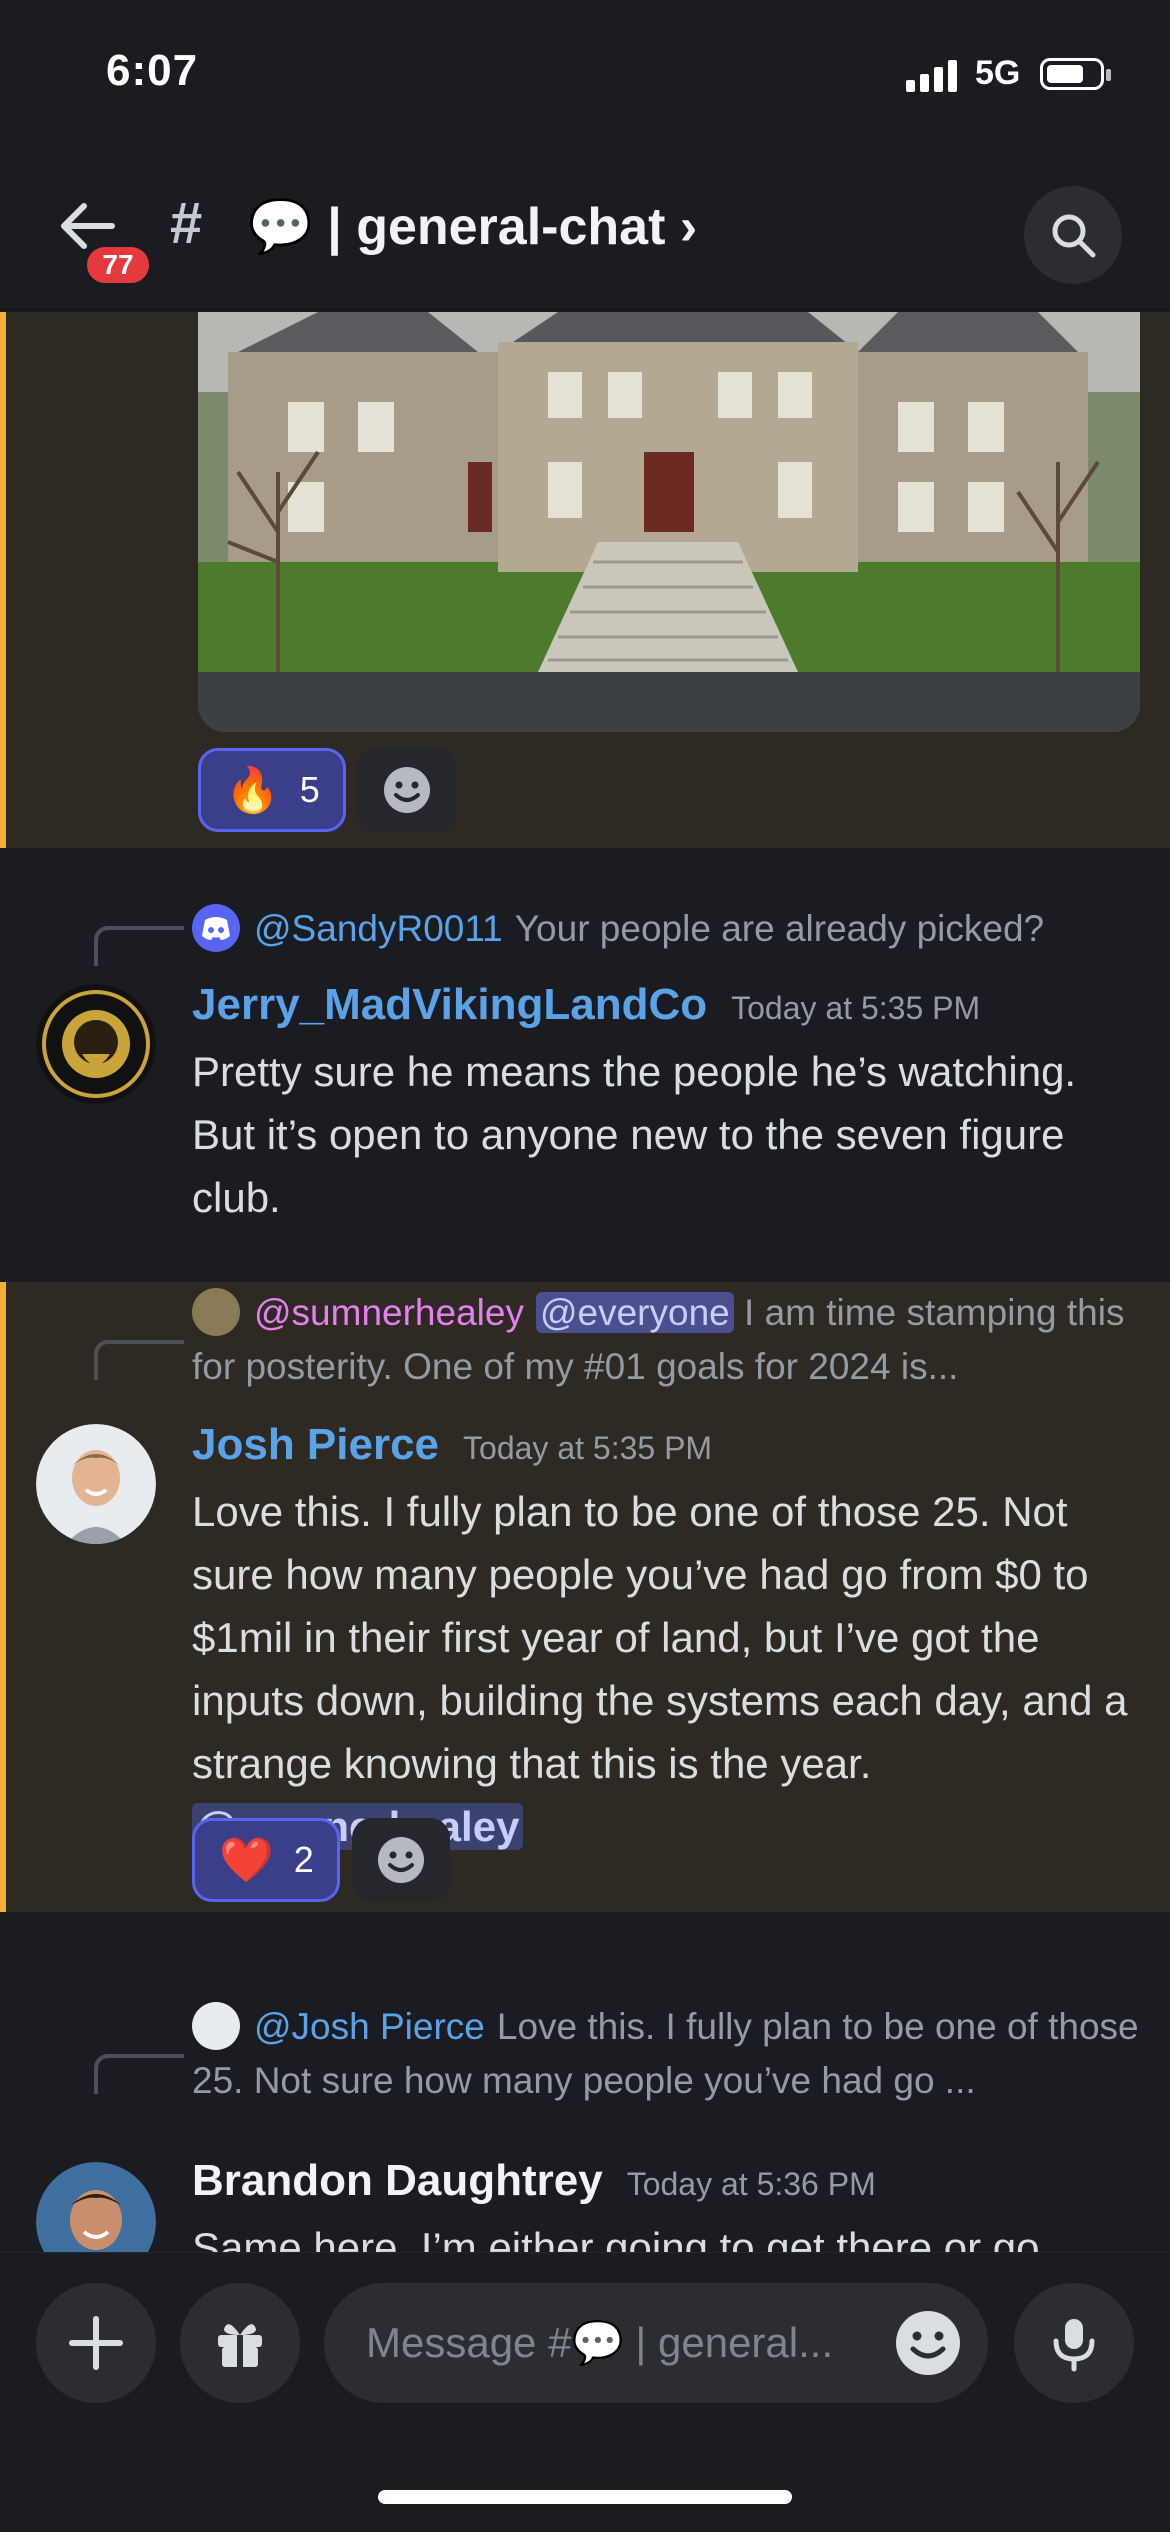  Describe the element at coordinates (378, 928) in the screenshot. I see `reply-author: @SandyR0011` at that location.